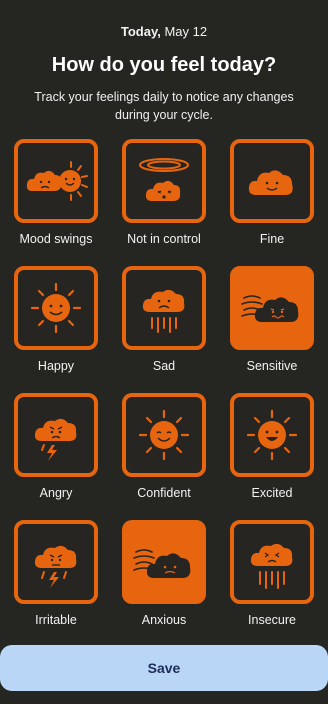 Image resolution: width=328 pixels, height=704 pixels. Describe the element at coordinates (164, 620) in the screenshot. I see `mood-label: Anxious` at that location.